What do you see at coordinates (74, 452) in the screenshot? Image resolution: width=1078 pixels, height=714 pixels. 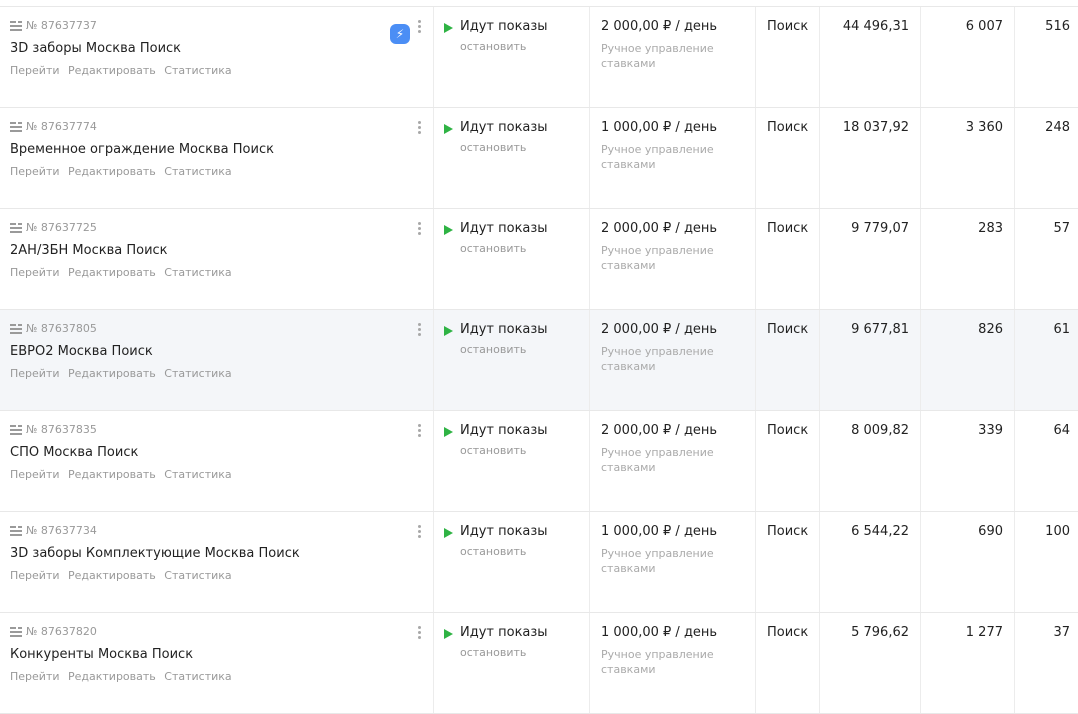 I see `campaign-title: СПО Москва Поиск` at bounding box center [74, 452].